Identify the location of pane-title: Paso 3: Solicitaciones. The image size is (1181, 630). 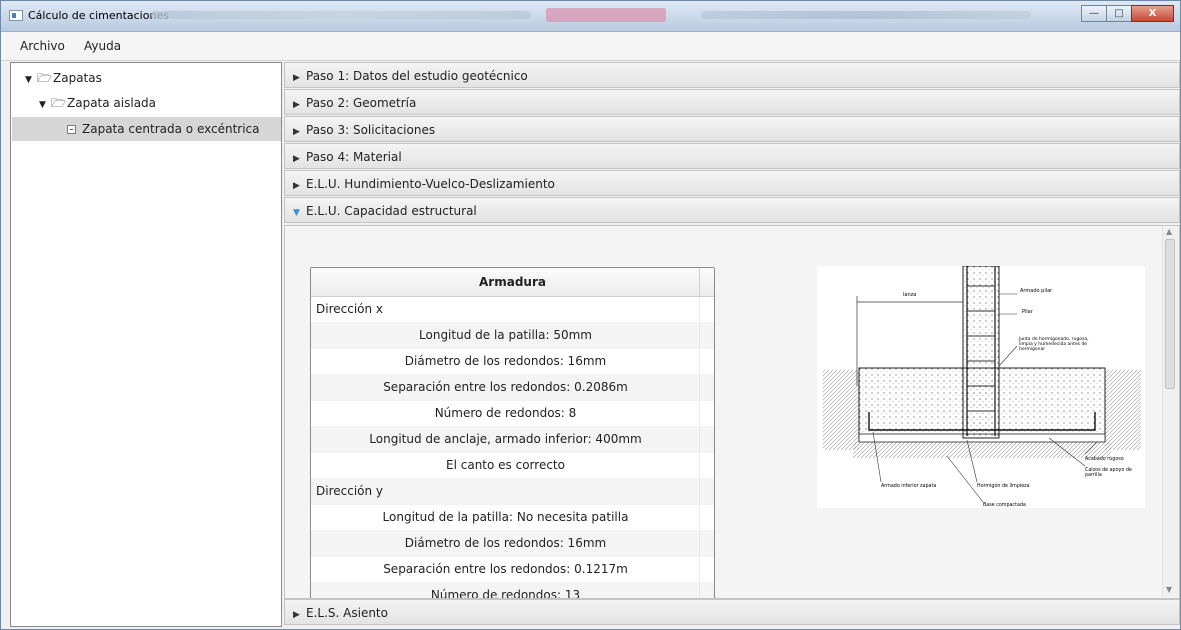
(371, 130).